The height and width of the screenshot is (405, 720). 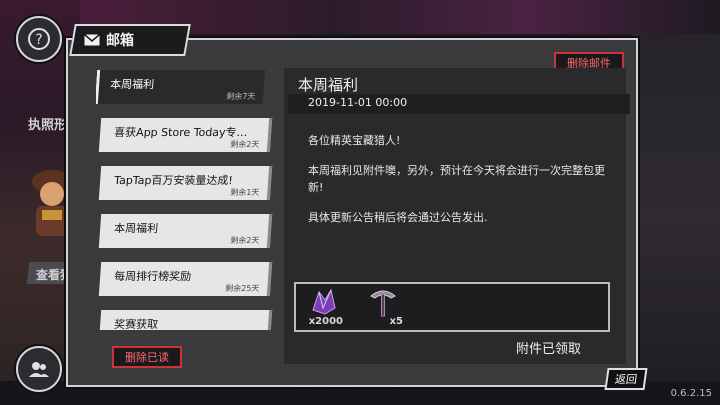 What do you see at coordinates (244, 192) in the screenshot?
I see `mail-item-remaining: 剩余1天` at bounding box center [244, 192].